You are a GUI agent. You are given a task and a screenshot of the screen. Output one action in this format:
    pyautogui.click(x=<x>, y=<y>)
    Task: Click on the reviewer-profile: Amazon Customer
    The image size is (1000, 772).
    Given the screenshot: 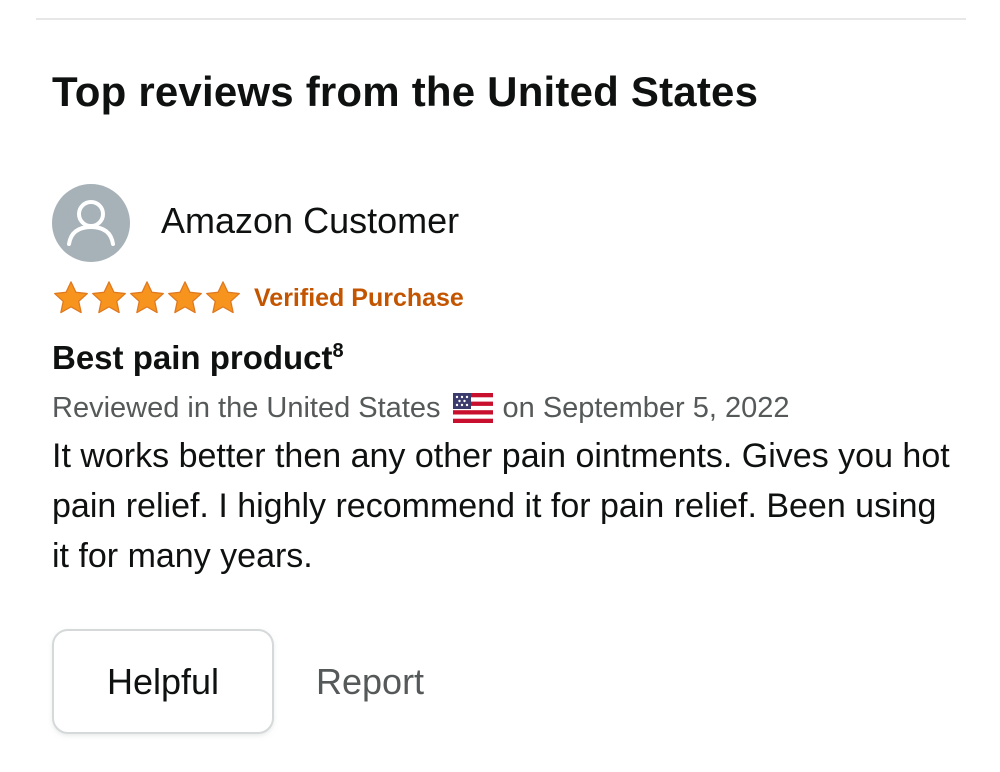 What is the action you would take?
    pyautogui.click(x=502, y=223)
    